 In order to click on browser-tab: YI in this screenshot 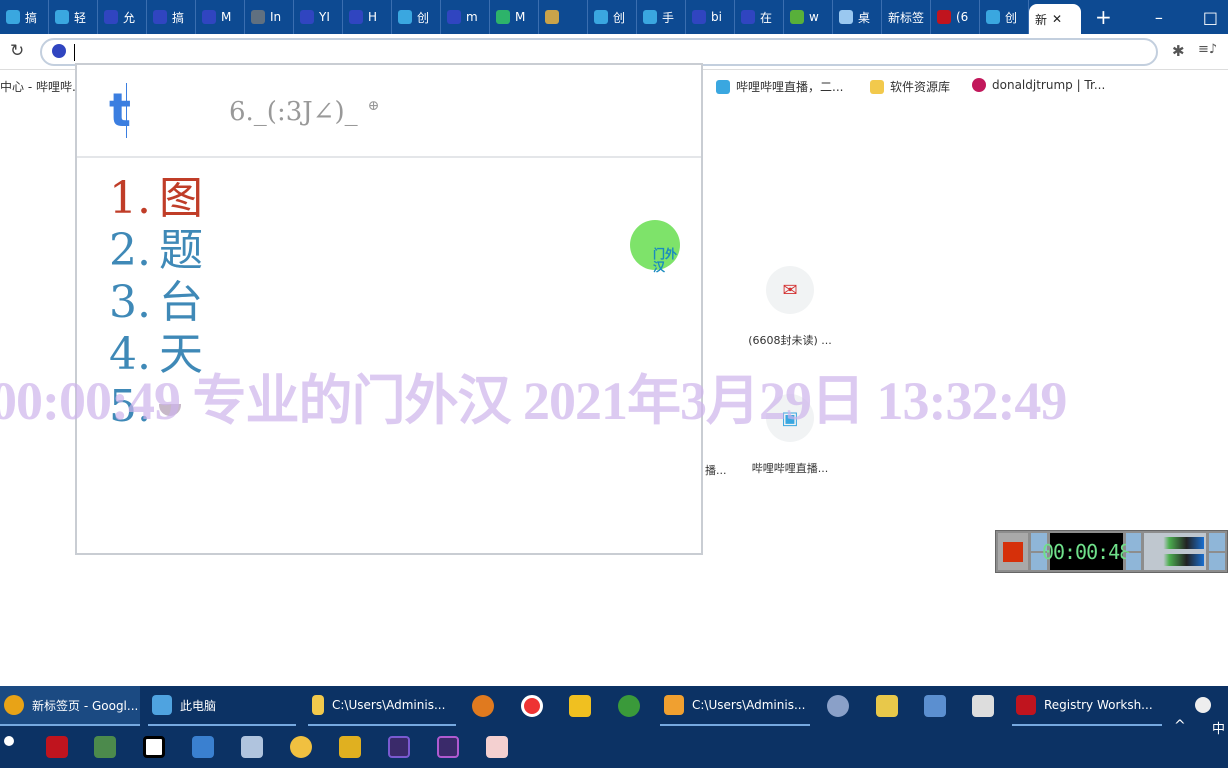, I will do `click(318, 17)`.